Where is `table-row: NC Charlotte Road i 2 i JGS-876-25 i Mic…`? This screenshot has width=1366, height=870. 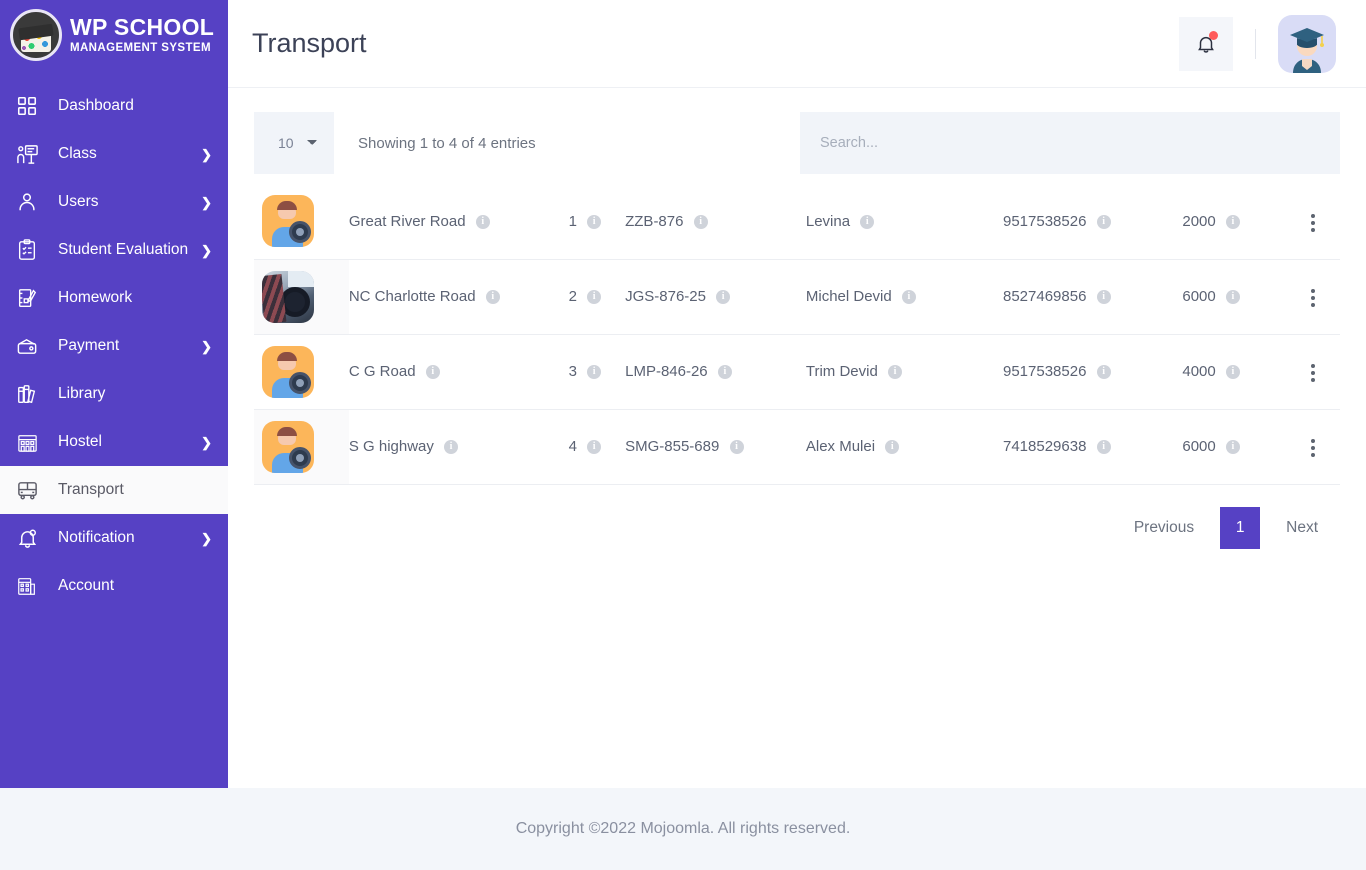
table-row: NC Charlotte Road i 2 i JGS-876-25 i Mic… is located at coordinates (797, 296).